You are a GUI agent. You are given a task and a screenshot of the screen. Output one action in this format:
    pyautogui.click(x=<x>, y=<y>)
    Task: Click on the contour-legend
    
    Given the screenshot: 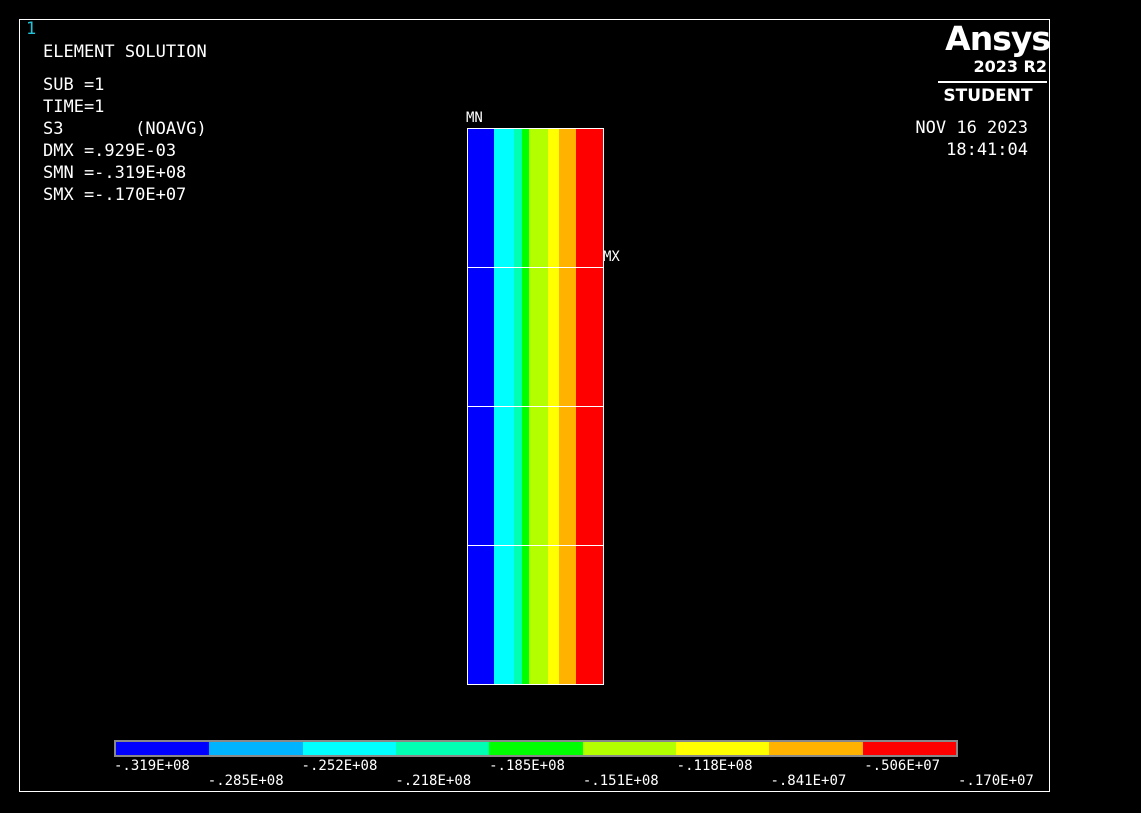 What is the action you would take?
    pyautogui.click(x=536, y=748)
    